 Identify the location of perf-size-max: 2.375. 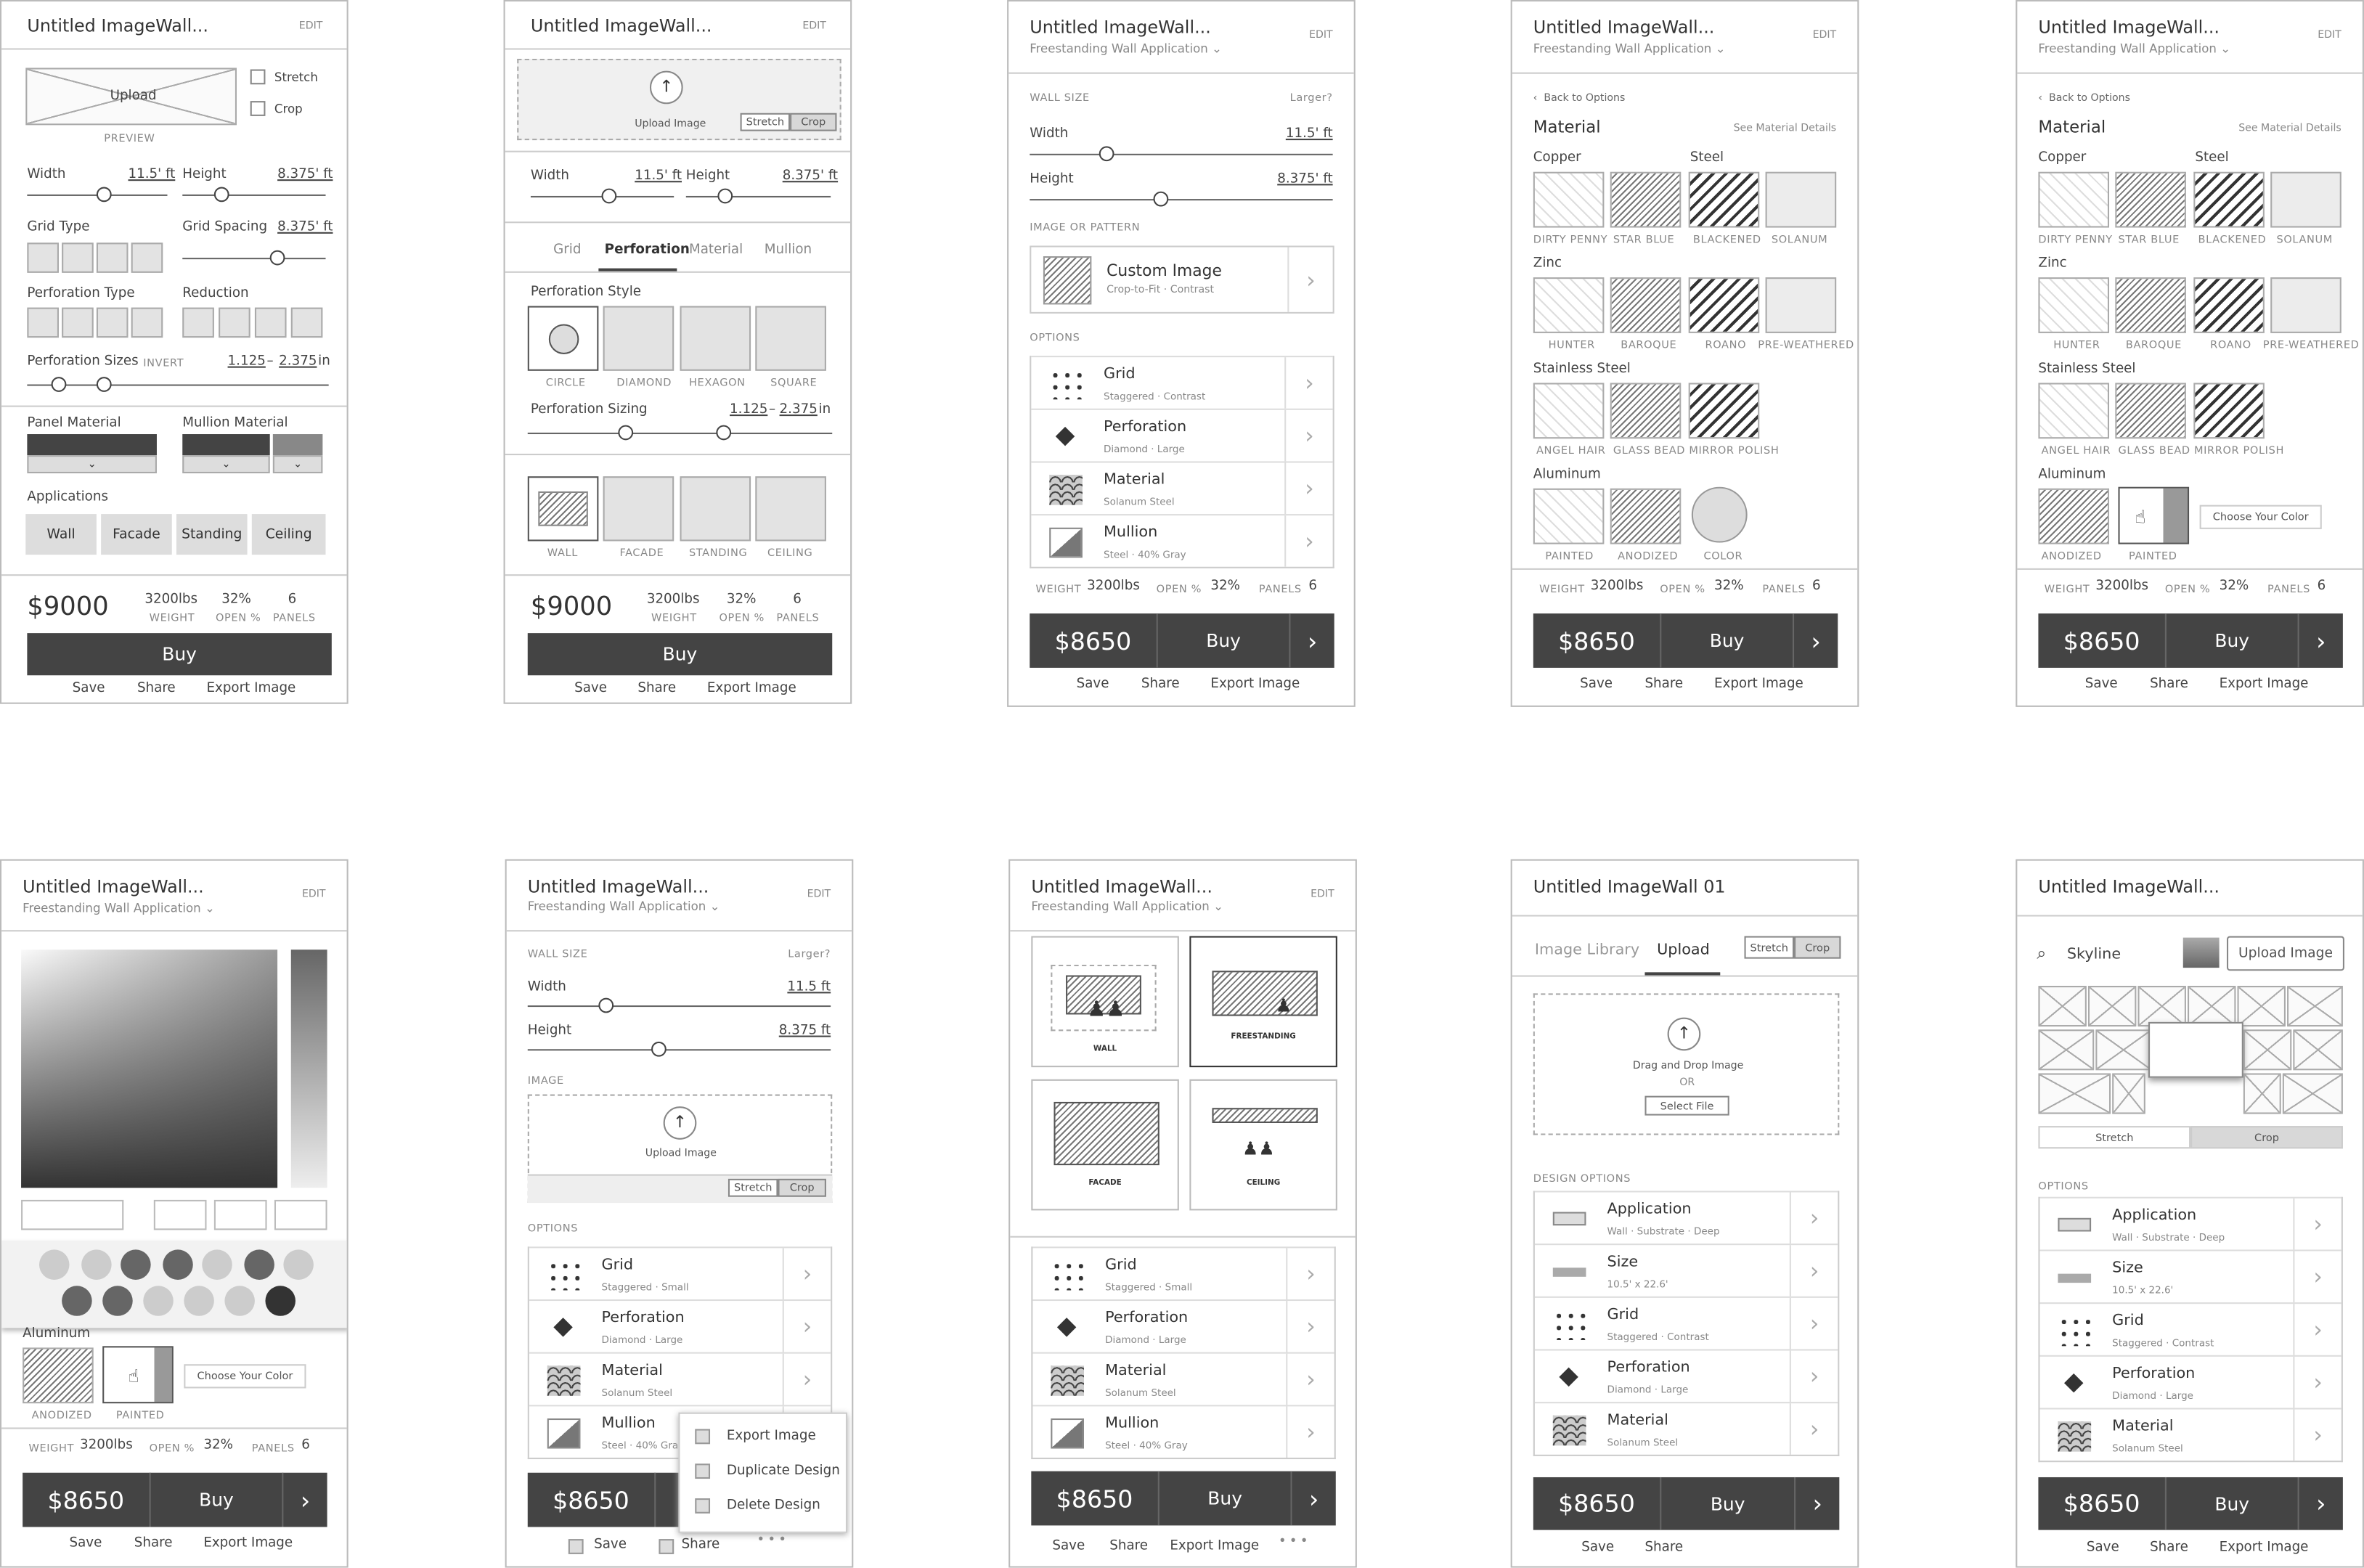
(298, 361).